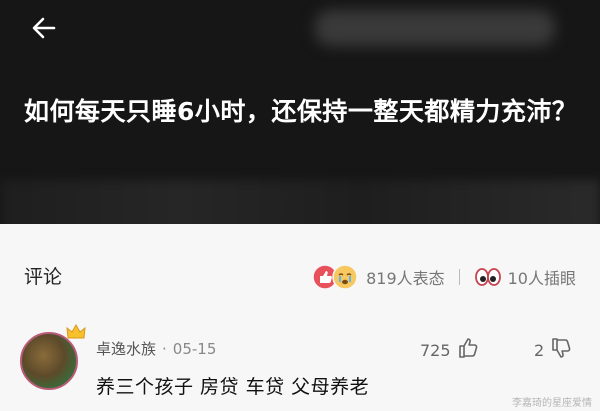  I want to click on reaction-emojis, so click(336, 277).